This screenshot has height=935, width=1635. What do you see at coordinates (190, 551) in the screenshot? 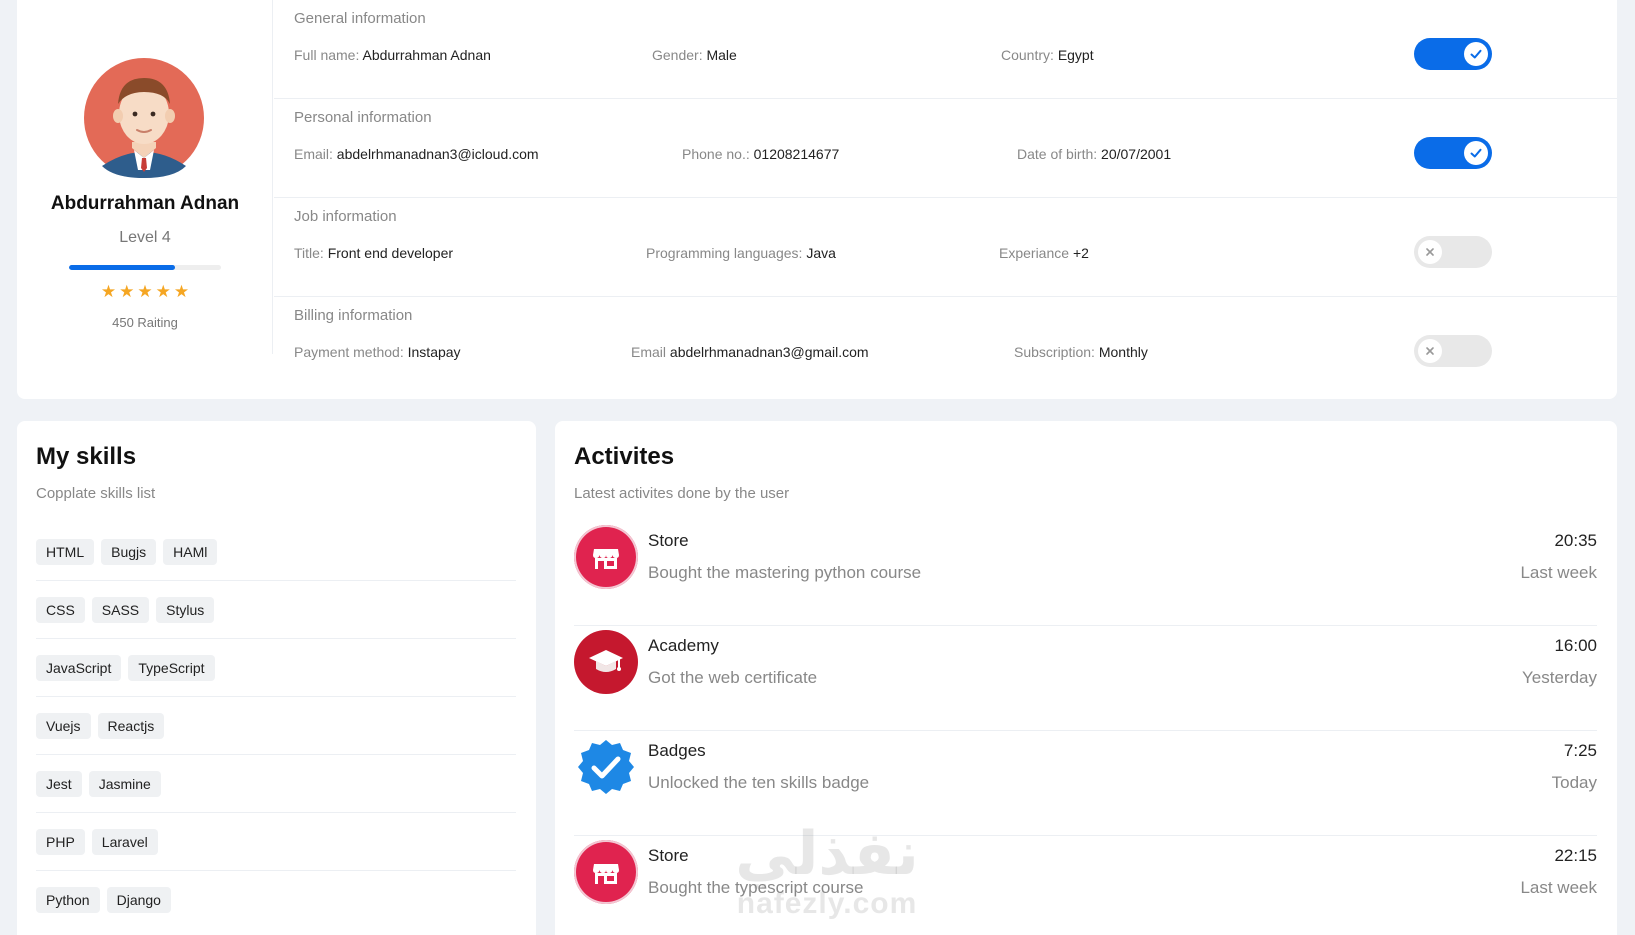
I see `skill-tag: HAMl` at bounding box center [190, 551].